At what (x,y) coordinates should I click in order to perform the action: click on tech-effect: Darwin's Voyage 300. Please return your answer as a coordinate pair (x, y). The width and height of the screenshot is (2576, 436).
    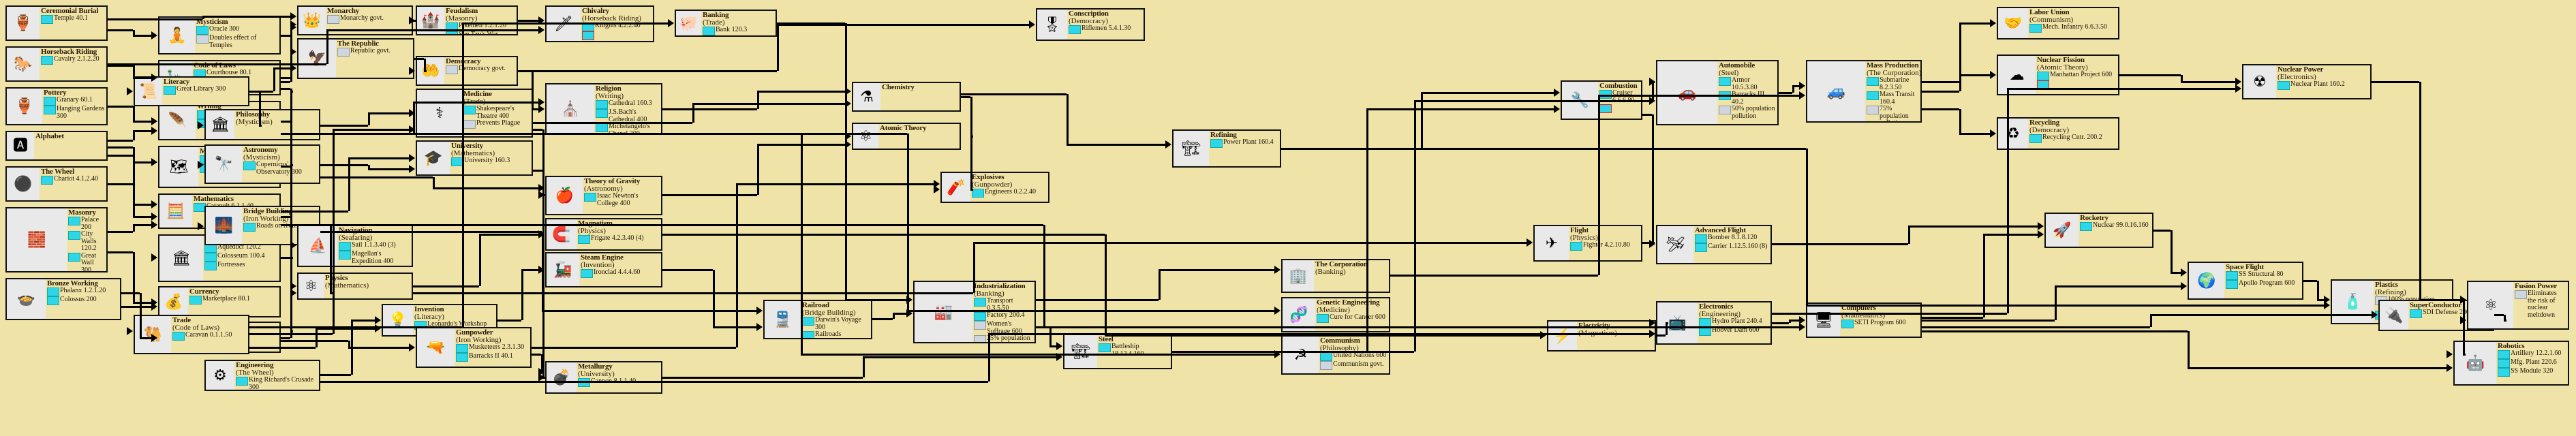
    Looking at the image, I should click on (836, 323).